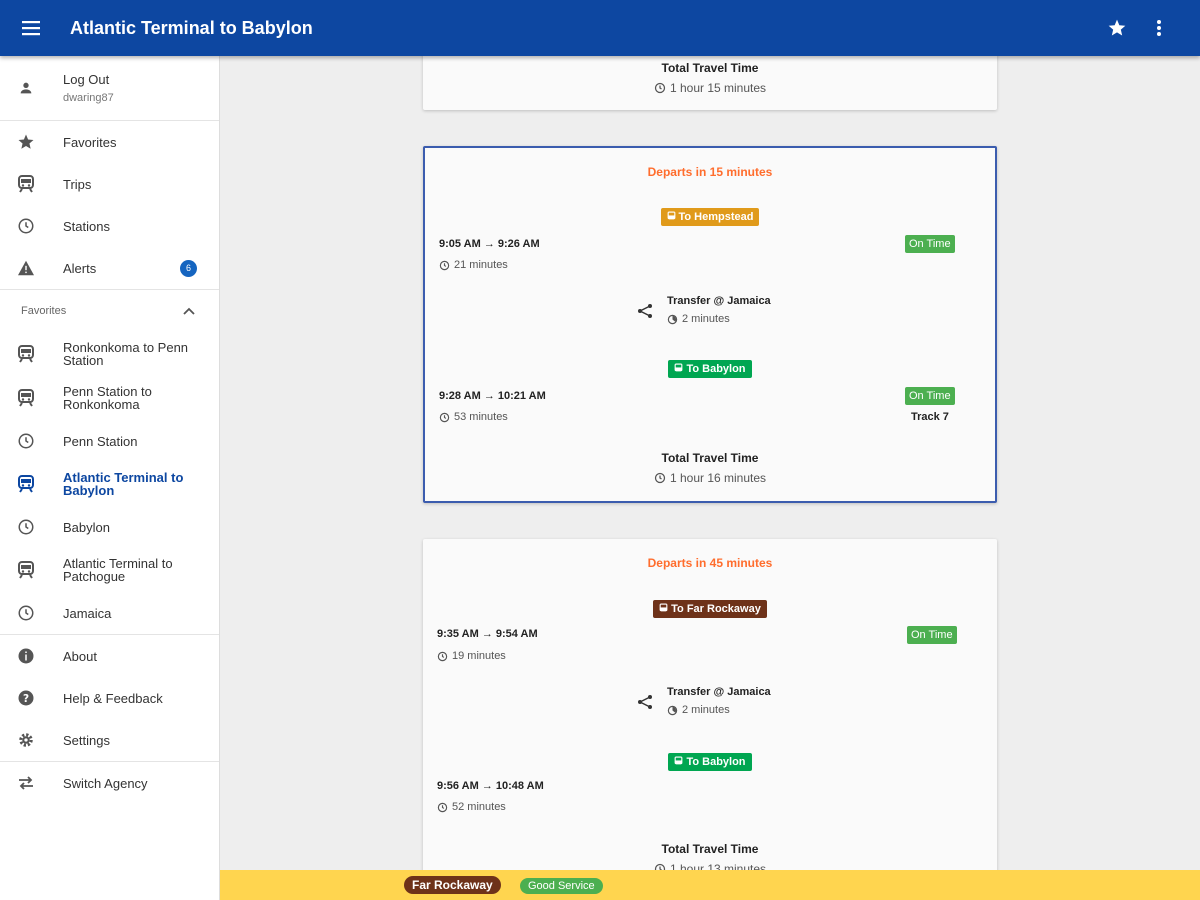  What do you see at coordinates (87, 613) in the screenshot?
I see `favorite-item-label: Jamaica` at bounding box center [87, 613].